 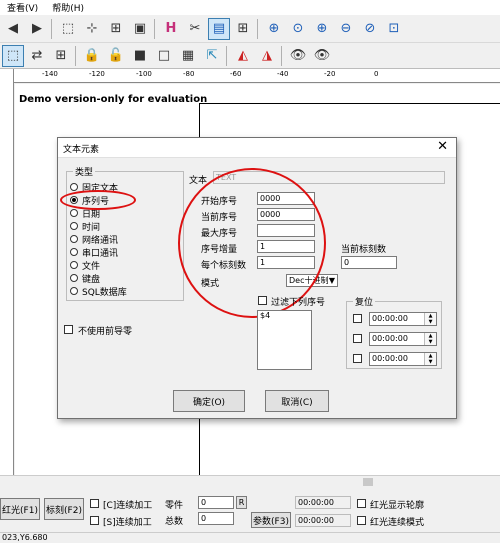 I want to click on zoom-out-icon: ⊖, so click(x=346, y=29).